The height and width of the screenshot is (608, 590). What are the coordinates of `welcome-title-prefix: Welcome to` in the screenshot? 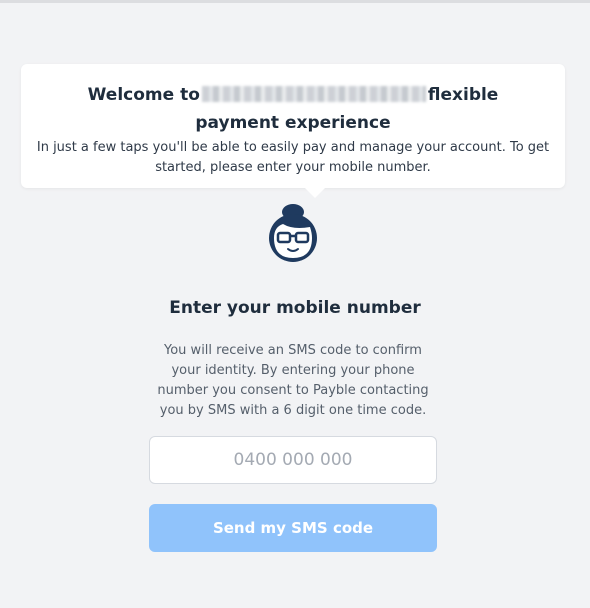 It's located at (143, 95).